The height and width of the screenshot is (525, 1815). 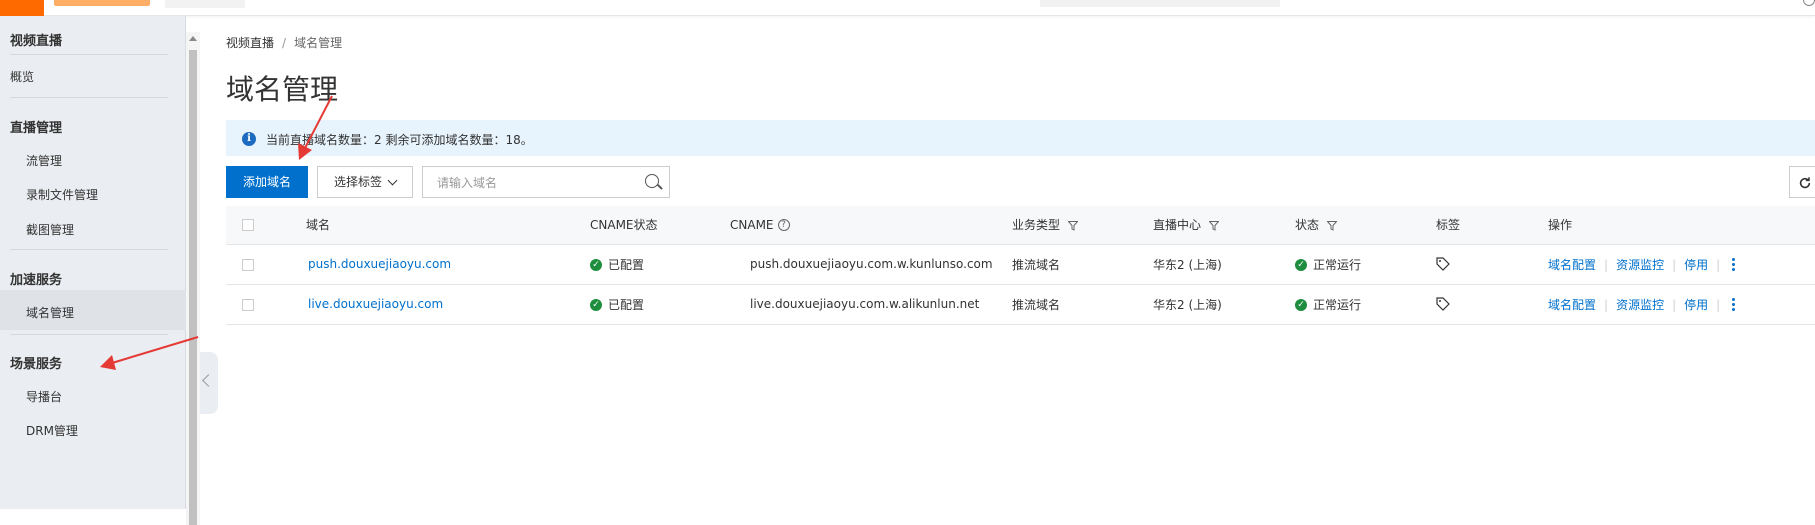 I want to click on sidebar-item-drm: DRM管理, so click(x=52, y=430).